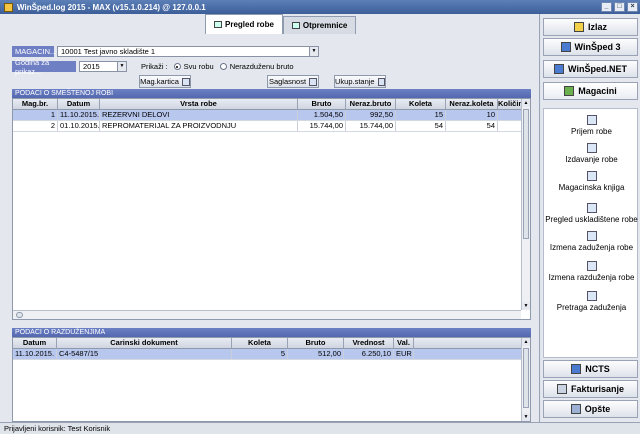 This screenshot has height=434, width=640. Describe the element at coordinates (472, 115) in the screenshot. I see `cell: 10` at that location.